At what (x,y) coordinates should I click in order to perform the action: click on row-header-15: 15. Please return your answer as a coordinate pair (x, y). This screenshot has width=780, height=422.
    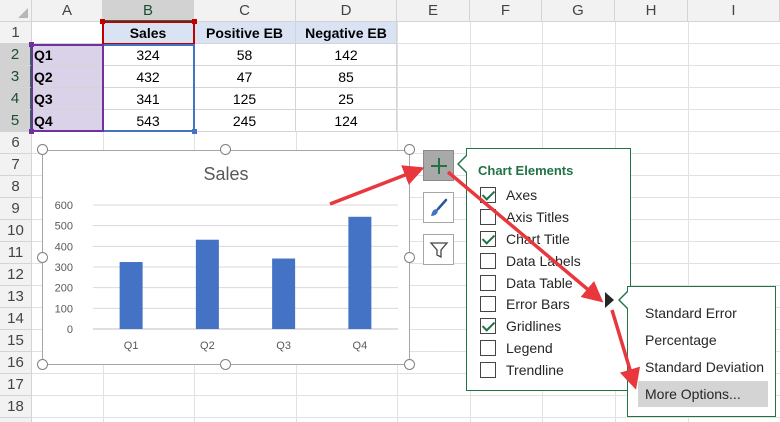
    Looking at the image, I should click on (16, 341).